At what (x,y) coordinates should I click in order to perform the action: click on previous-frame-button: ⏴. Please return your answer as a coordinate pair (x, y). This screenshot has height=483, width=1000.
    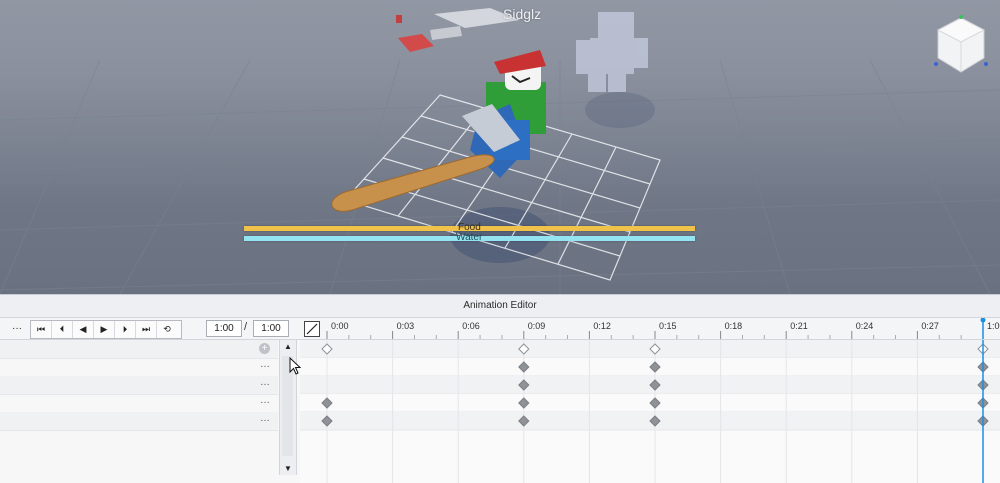
    Looking at the image, I should click on (62, 329).